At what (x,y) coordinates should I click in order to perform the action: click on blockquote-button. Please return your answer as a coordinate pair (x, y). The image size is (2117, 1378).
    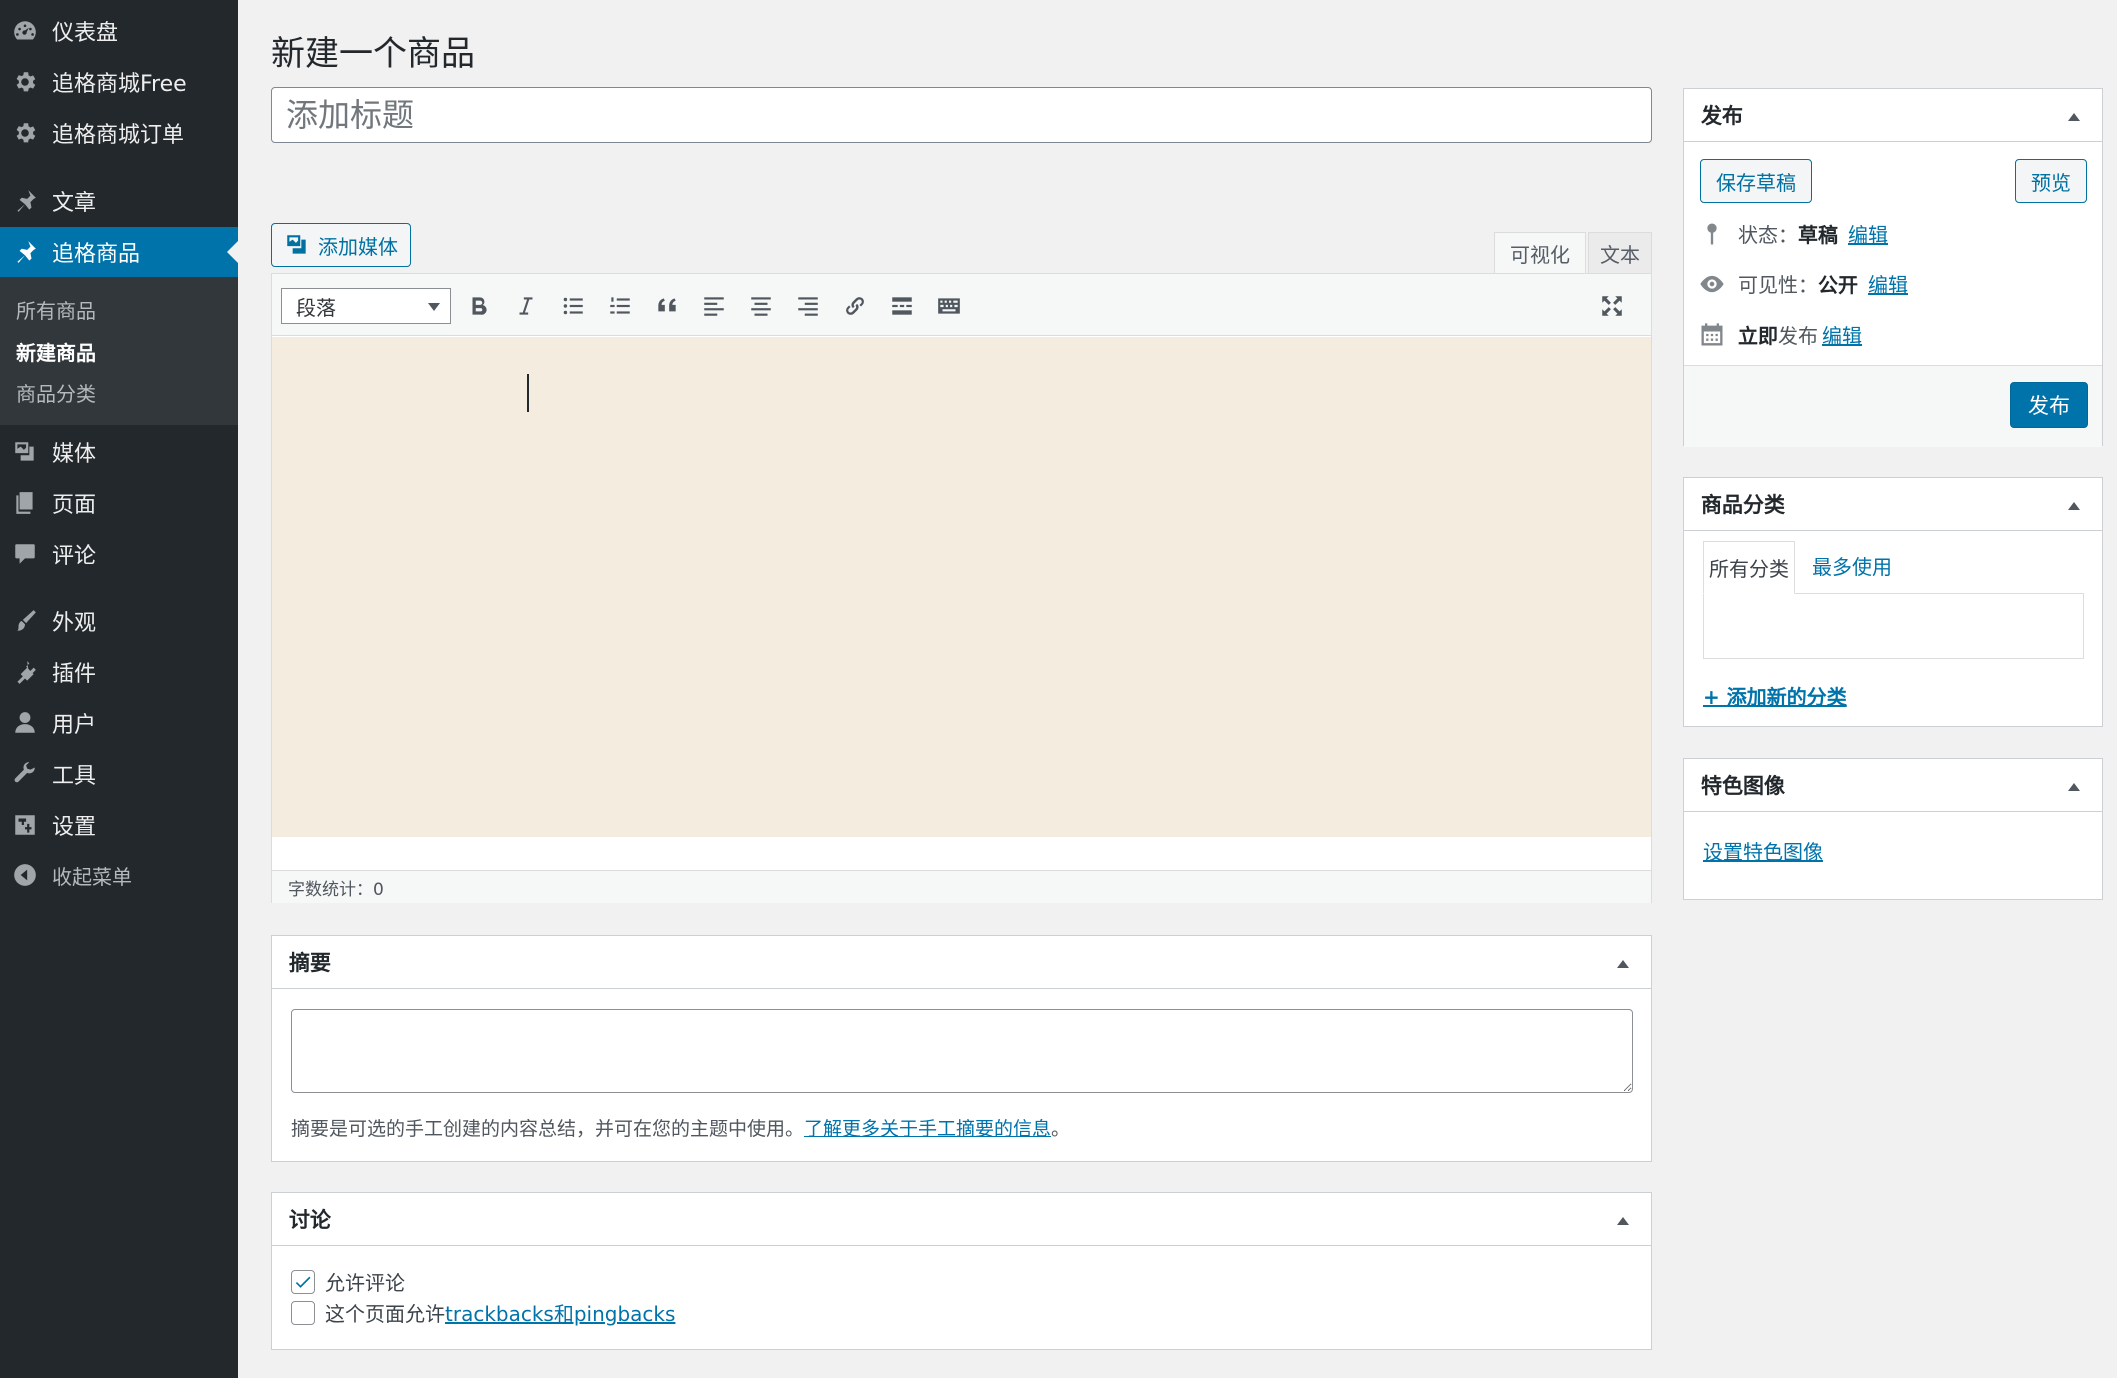
    Looking at the image, I should click on (667, 306).